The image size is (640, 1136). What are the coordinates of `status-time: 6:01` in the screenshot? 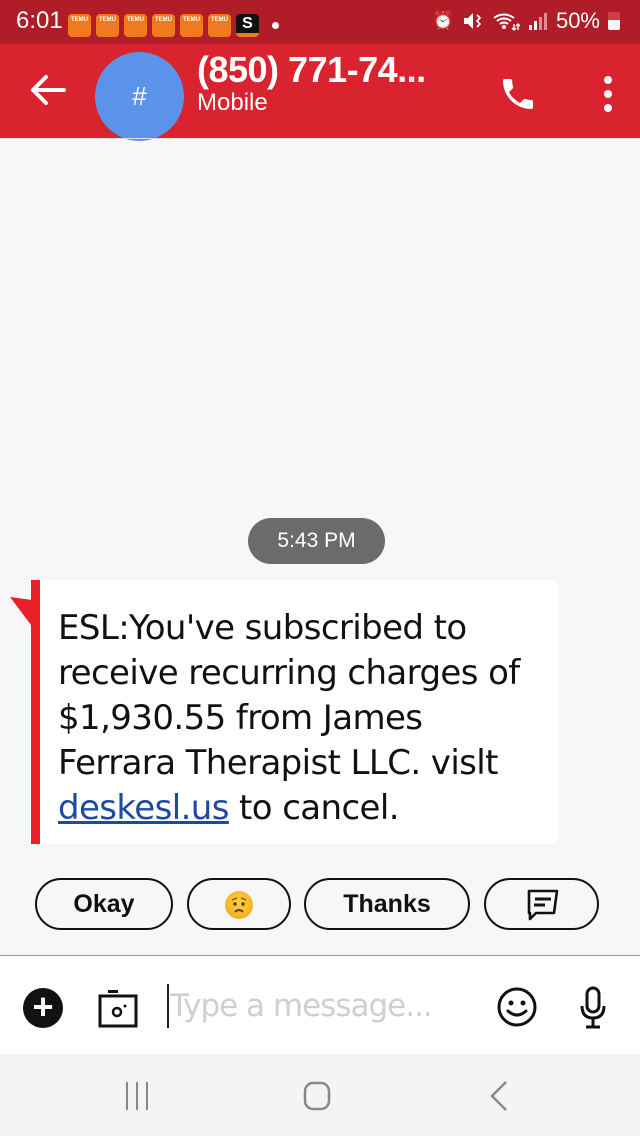 It's located at (39, 20).